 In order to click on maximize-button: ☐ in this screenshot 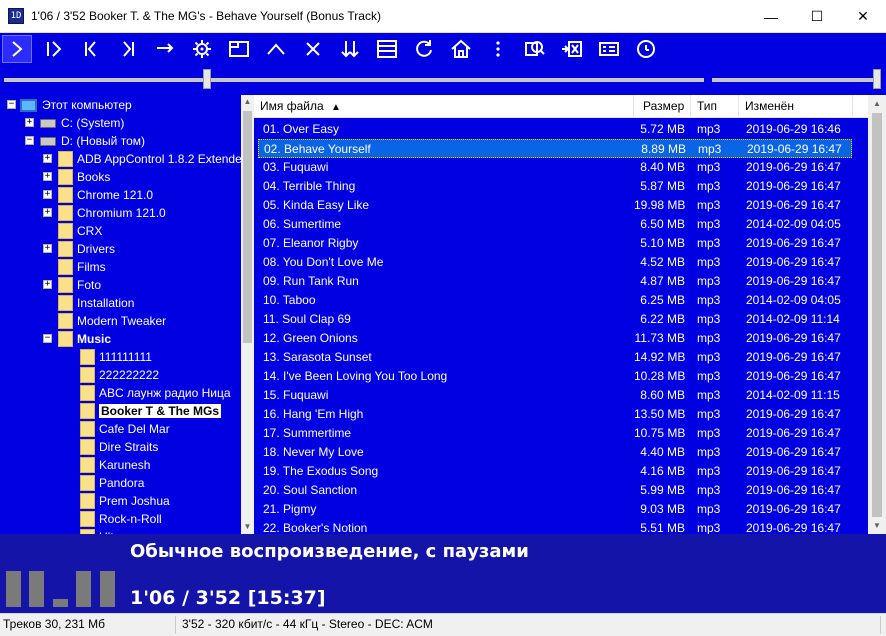, I will do `click(817, 16)`.